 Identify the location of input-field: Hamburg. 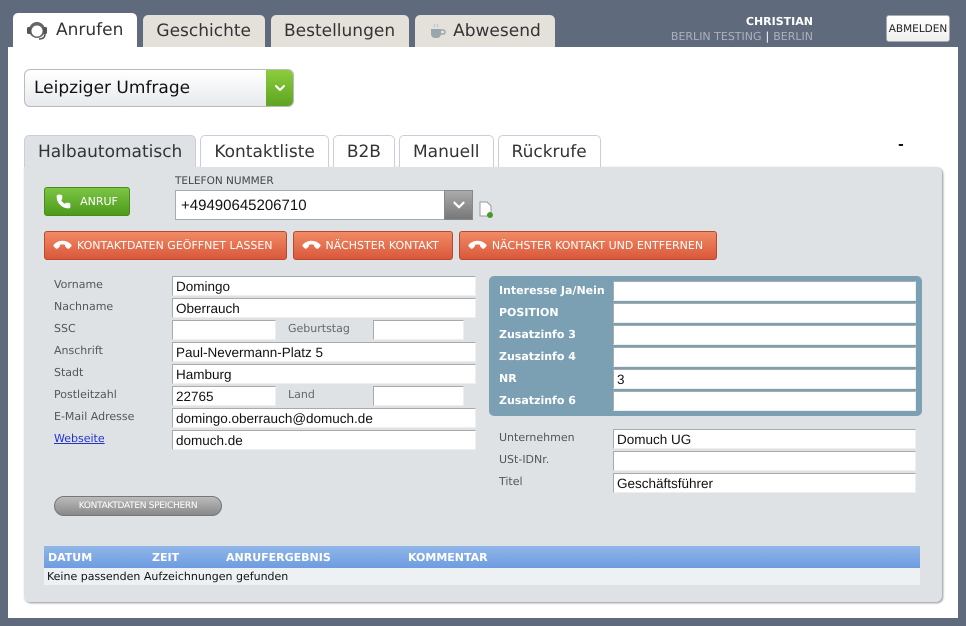
(324, 374).